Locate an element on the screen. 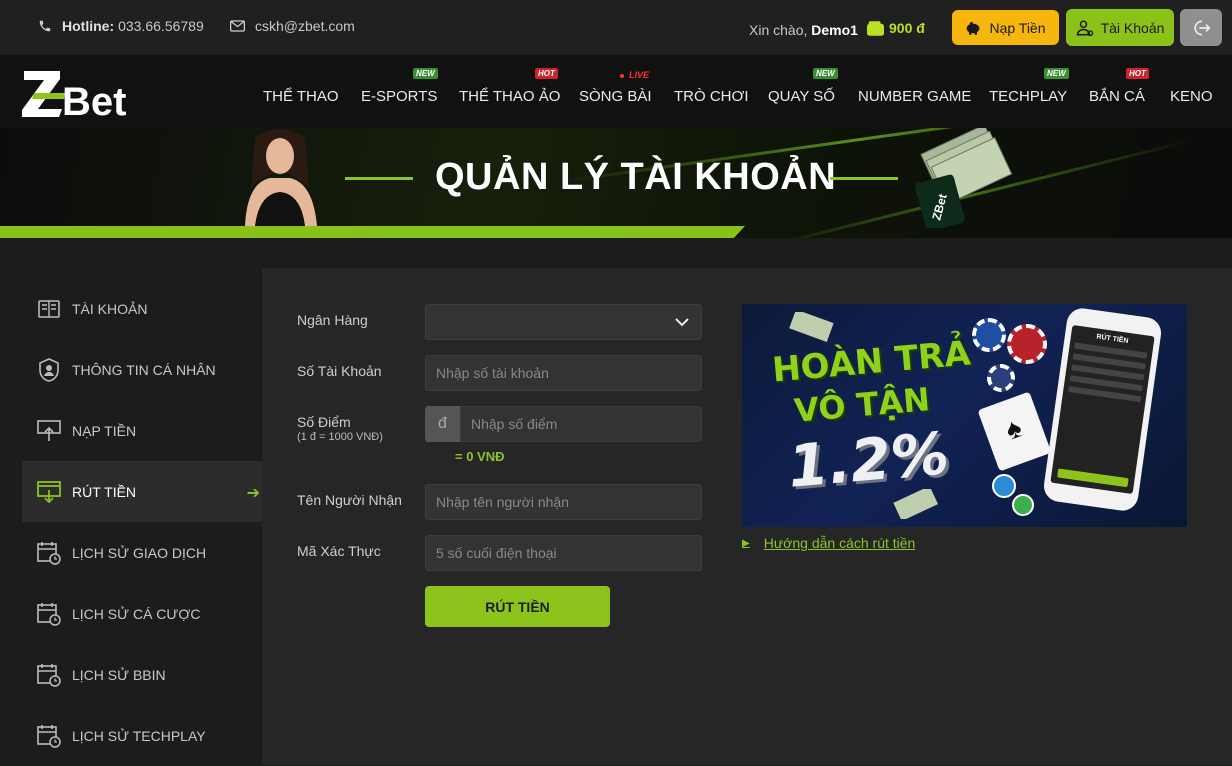 This screenshot has width=1232, height=766. phone-mockup: RÚT TIỀN is located at coordinates (1102, 409).